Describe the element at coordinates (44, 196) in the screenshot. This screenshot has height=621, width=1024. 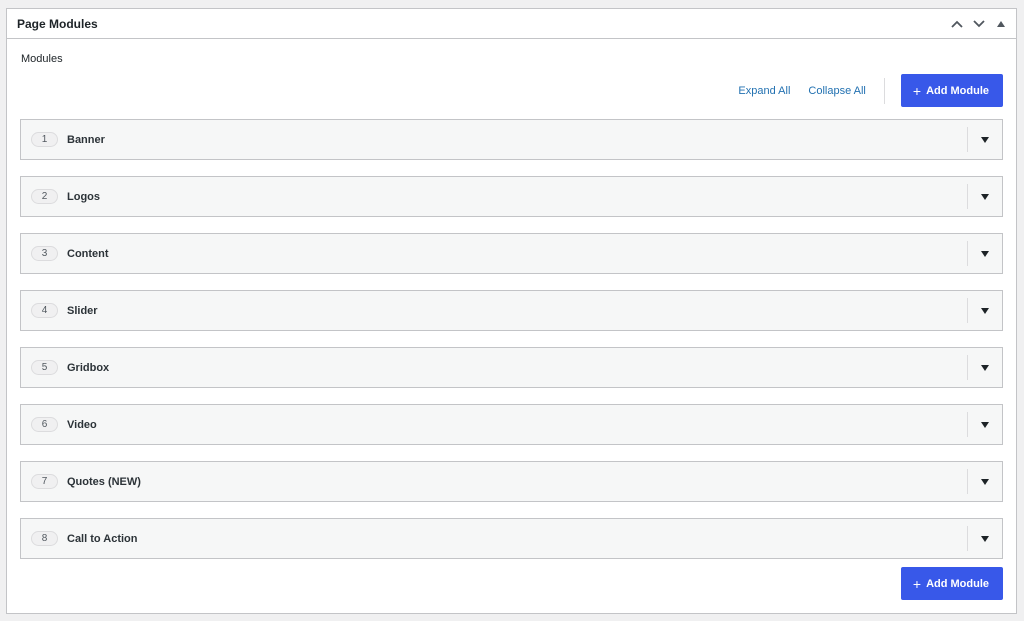
I see `module-order-badge: 2` at that location.